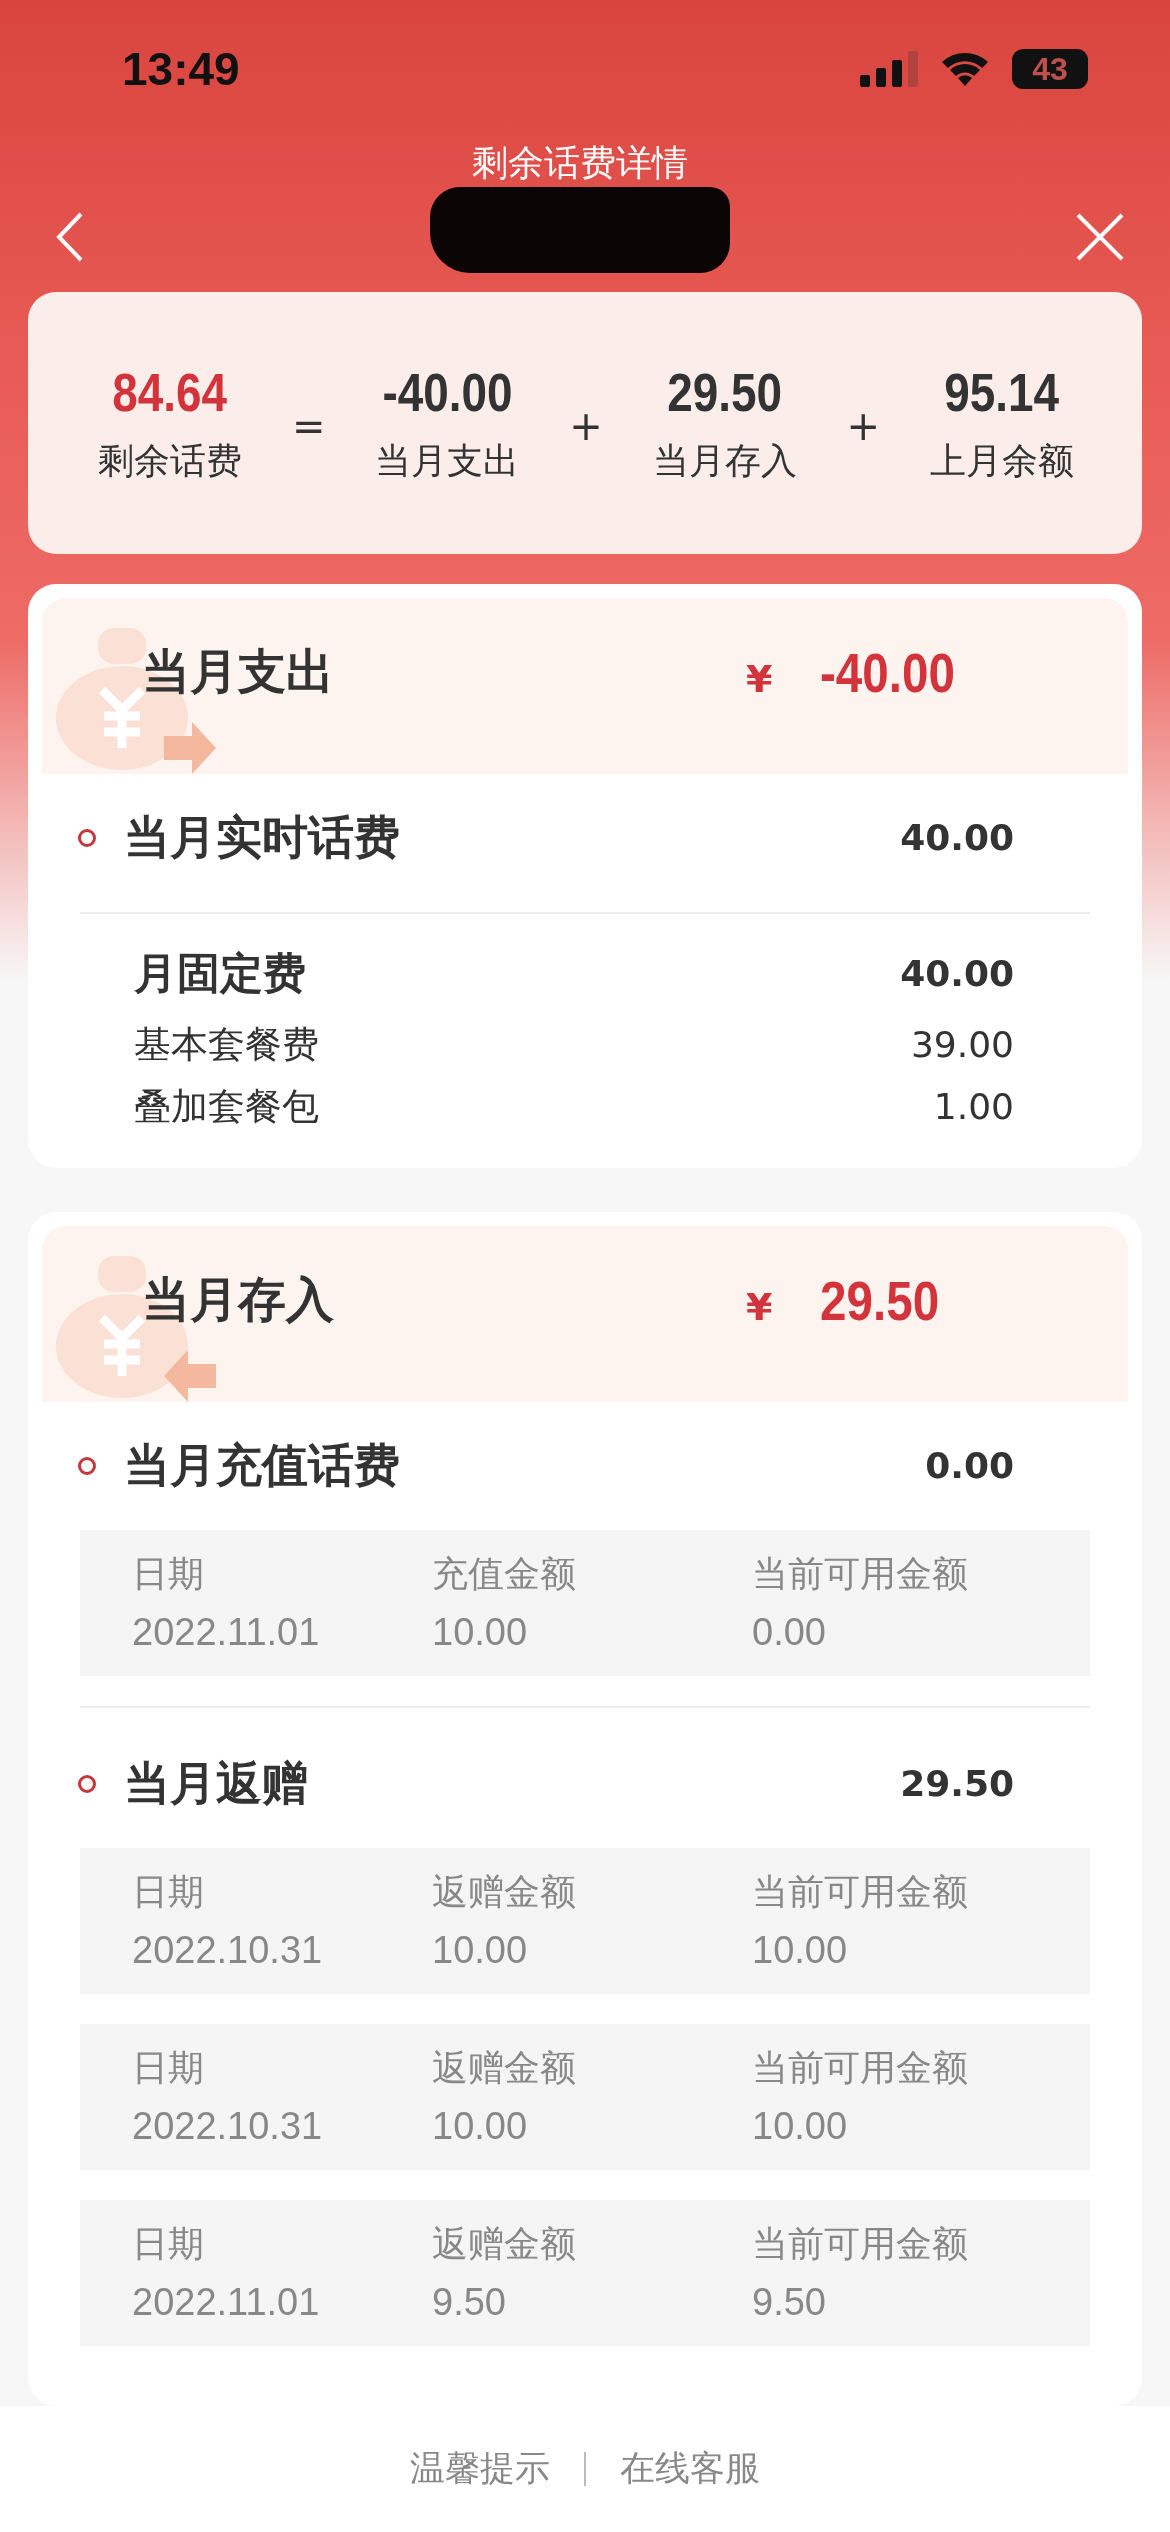 This screenshot has height=2532, width=1170. What do you see at coordinates (447, 391) in the screenshot?
I see `amount-value: -40.00` at bounding box center [447, 391].